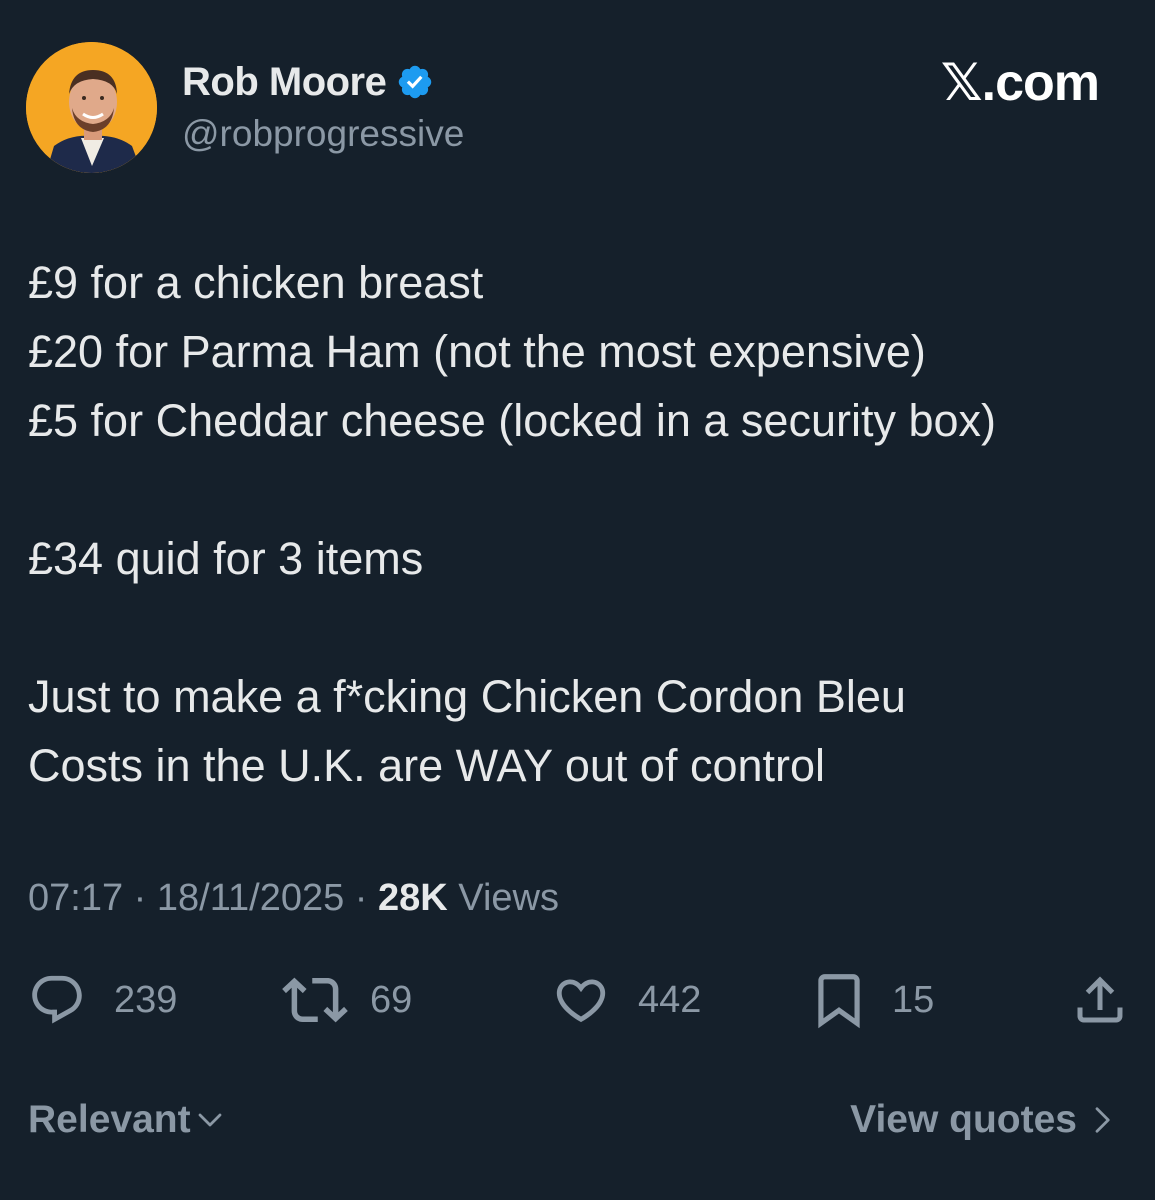 Image resolution: width=1155 pixels, height=1200 pixels. Describe the element at coordinates (1102, 1120) in the screenshot. I see `chevron-right-icon` at that location.